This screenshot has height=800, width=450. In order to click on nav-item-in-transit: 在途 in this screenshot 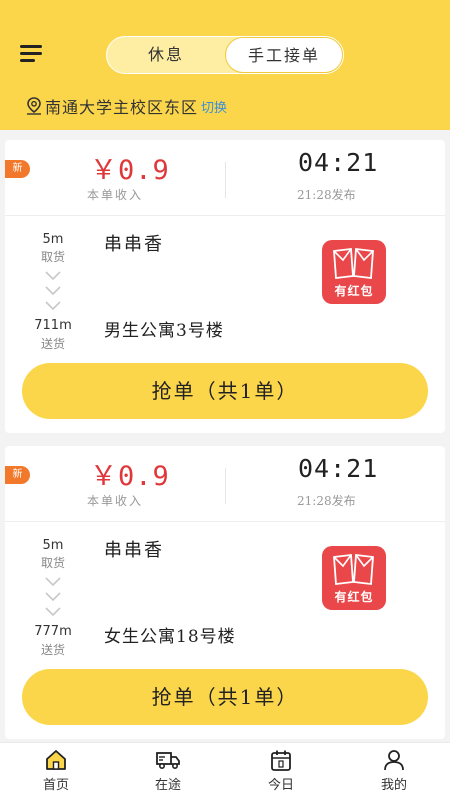, I will do `click(168, 774)`.